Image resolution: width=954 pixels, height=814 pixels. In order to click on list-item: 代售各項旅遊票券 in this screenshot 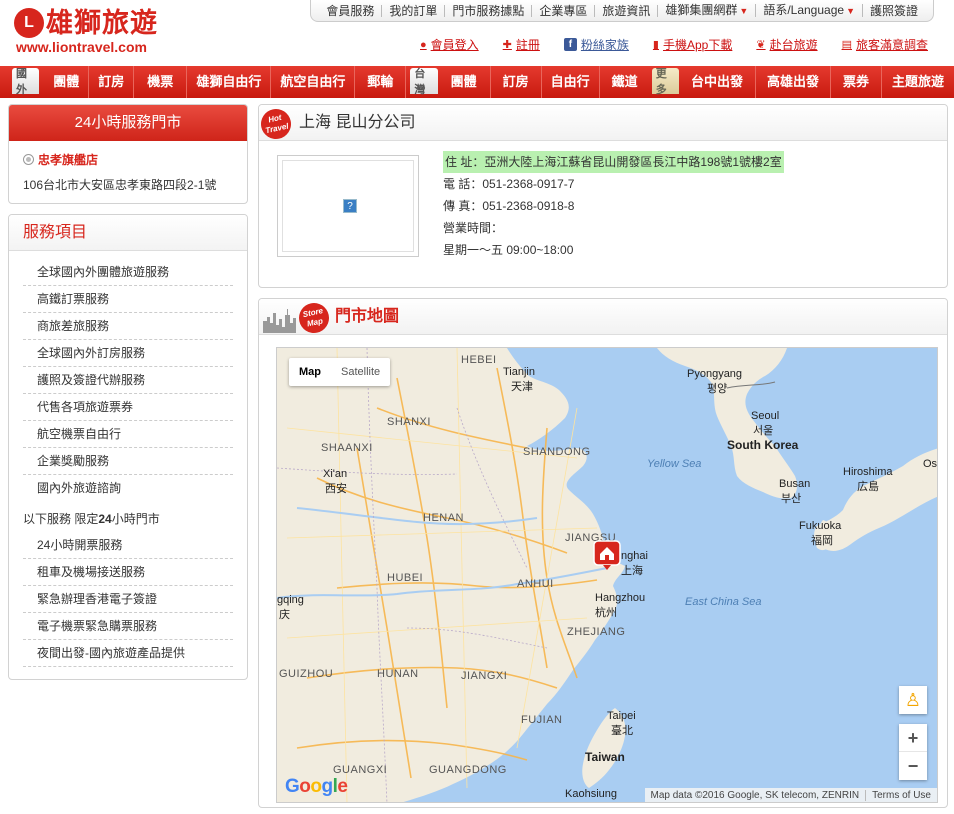, I will do `click(128, 407)`.